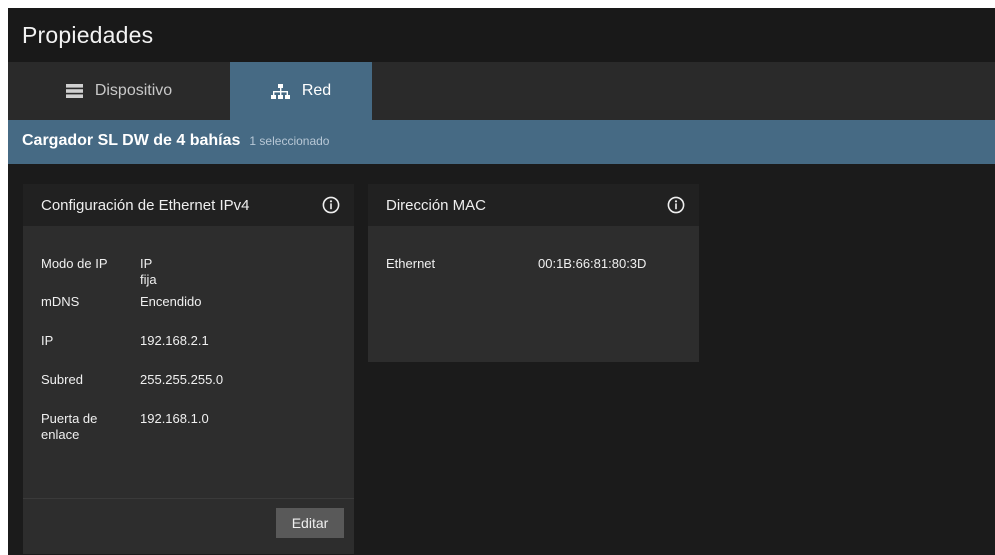 The width and height of the screenshot is (995, 555). Describe the element at coordinates (47, 340) in the screenshot. I see `ip-label: IP` at that location.